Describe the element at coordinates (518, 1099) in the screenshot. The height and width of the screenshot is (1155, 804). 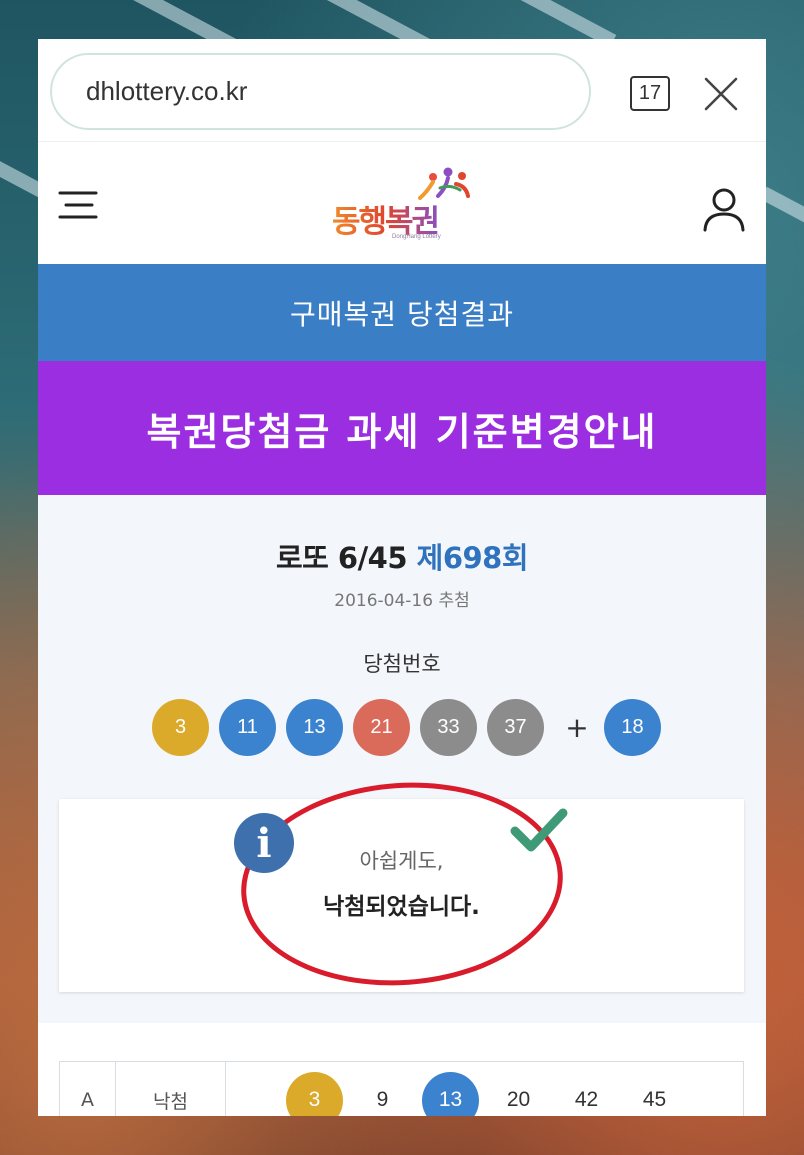
I see `ticket-number: 20` at that location.